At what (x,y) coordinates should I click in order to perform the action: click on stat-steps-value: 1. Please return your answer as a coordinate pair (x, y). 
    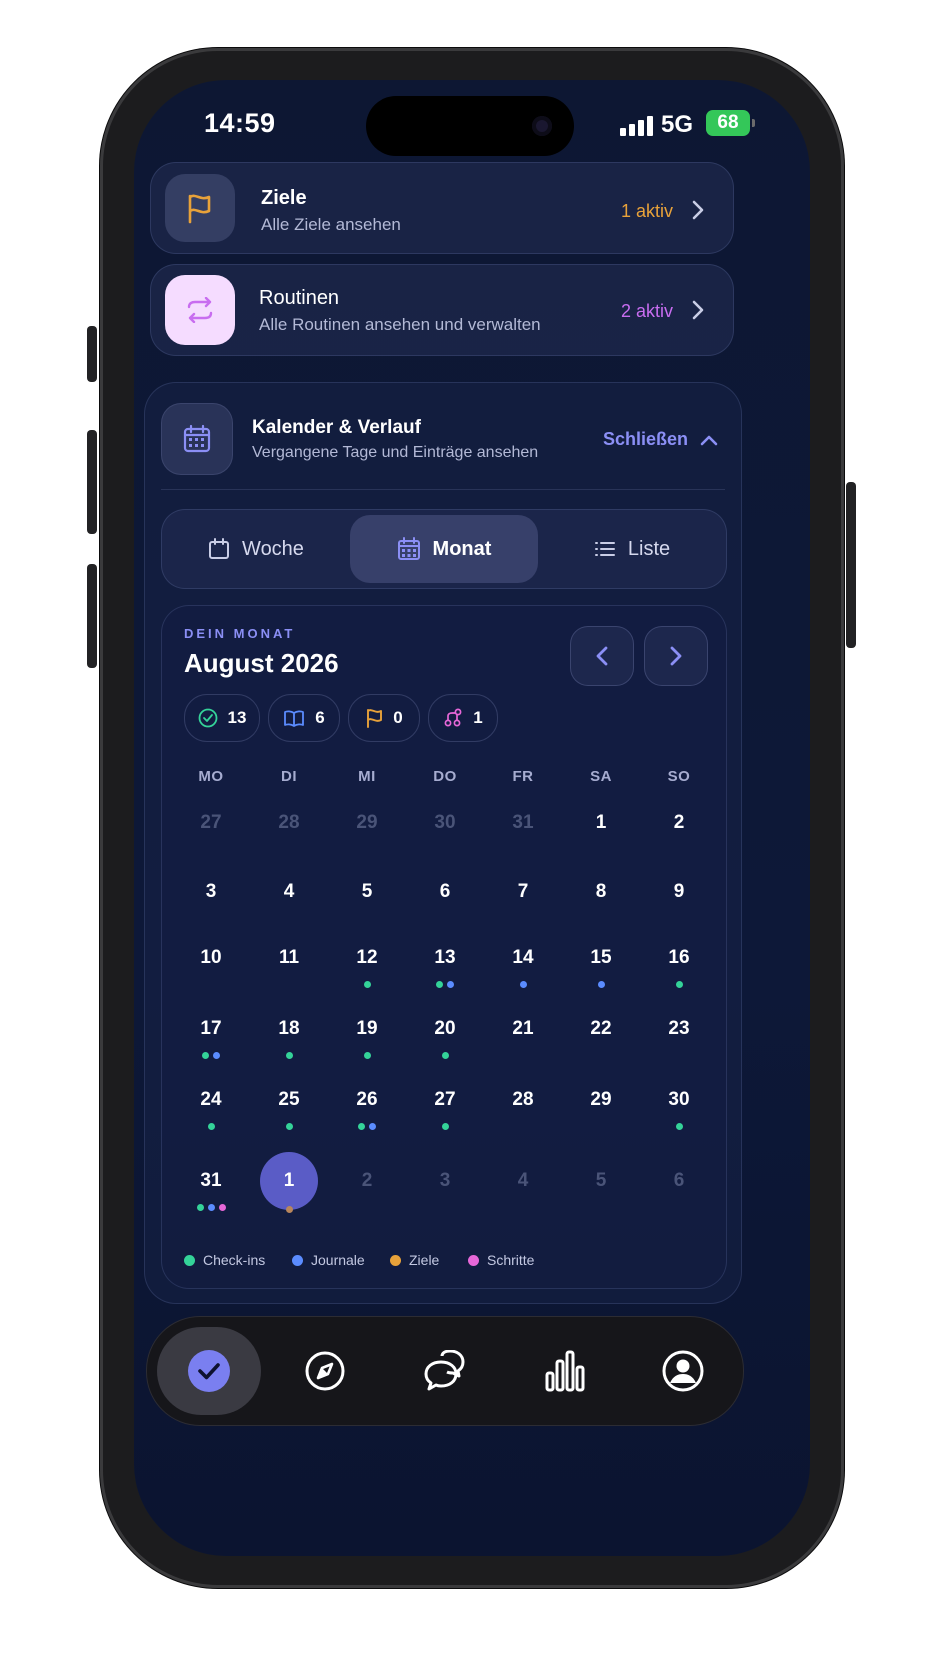
    Looking at the image, I should click on (478, 717).